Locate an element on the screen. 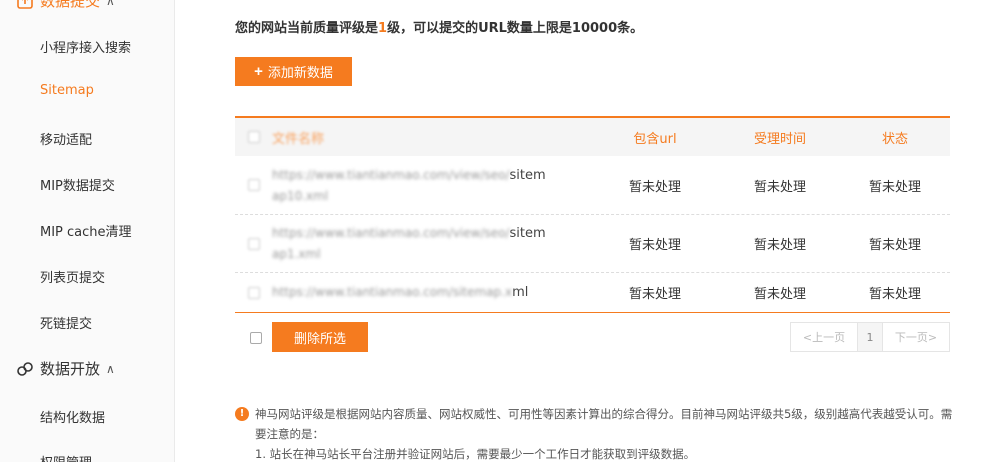 The height and width of the screenshot is (462, 991). file-name-line2: ap10.xml is located at coordinates (300, 195).